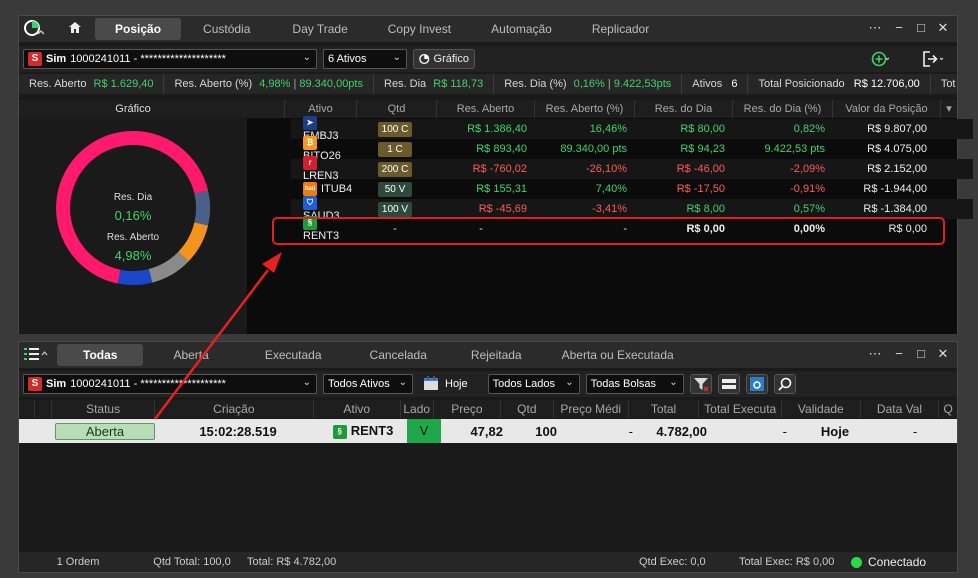  I want to click on col-total: Total, so click(664, 409).